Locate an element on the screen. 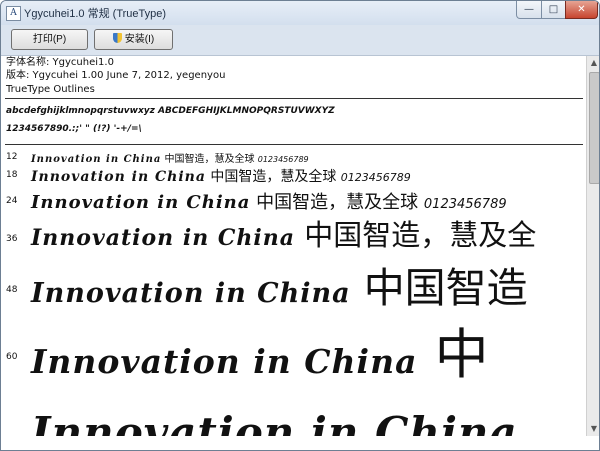  print-button-label: 打印(P) is located at coordinates (49, 39).